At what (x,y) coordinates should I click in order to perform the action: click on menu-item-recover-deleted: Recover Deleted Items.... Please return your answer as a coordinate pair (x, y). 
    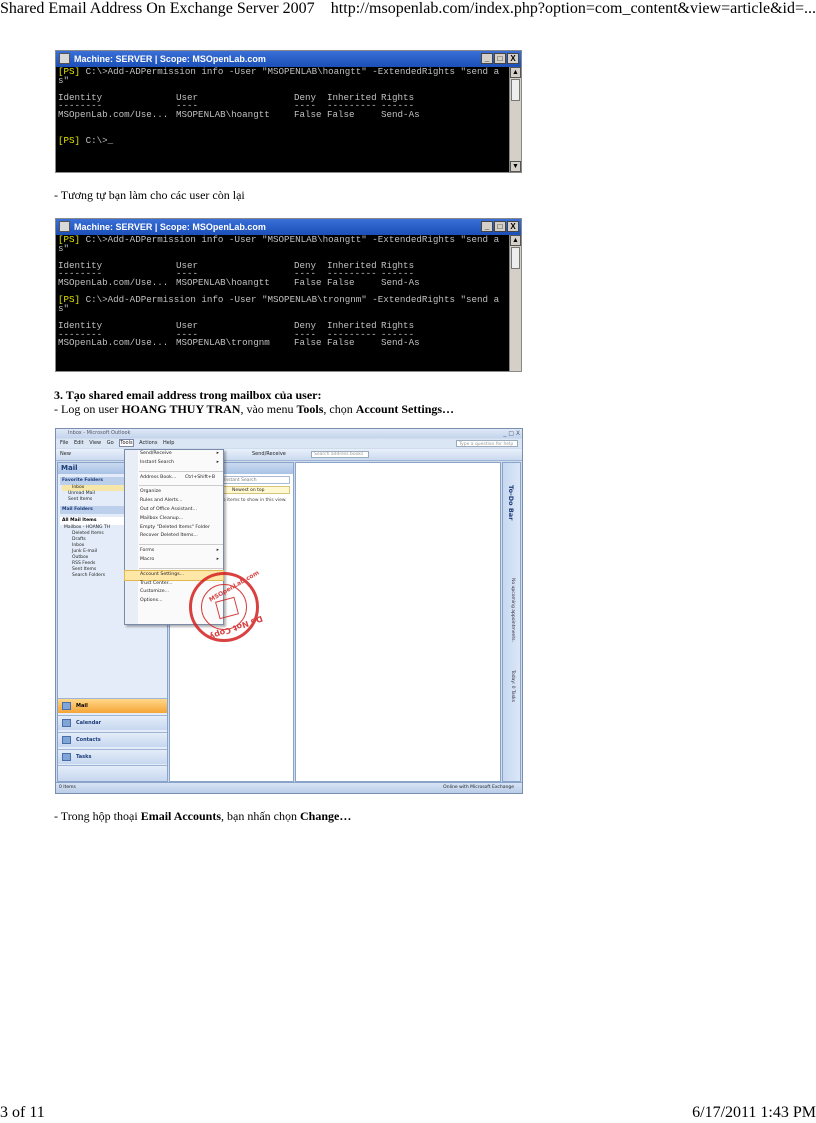
    Looking at the image, I should click on (174, 536).